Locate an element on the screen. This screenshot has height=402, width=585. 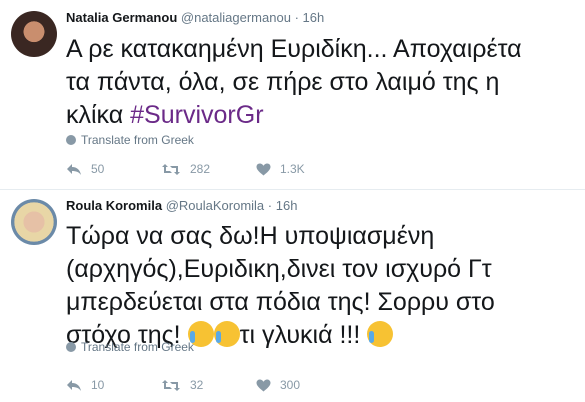
tweet-text-line: κλίκα #SurvivorGr is located at coordinates (321, 115).